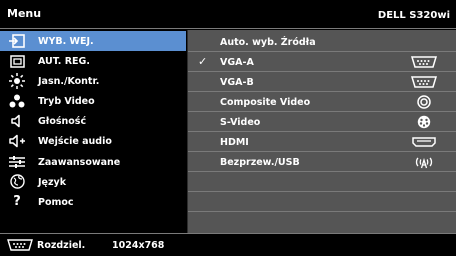 This screenshot has height=256, width=456. I want to click on wireless-icon, so click(424, 162).